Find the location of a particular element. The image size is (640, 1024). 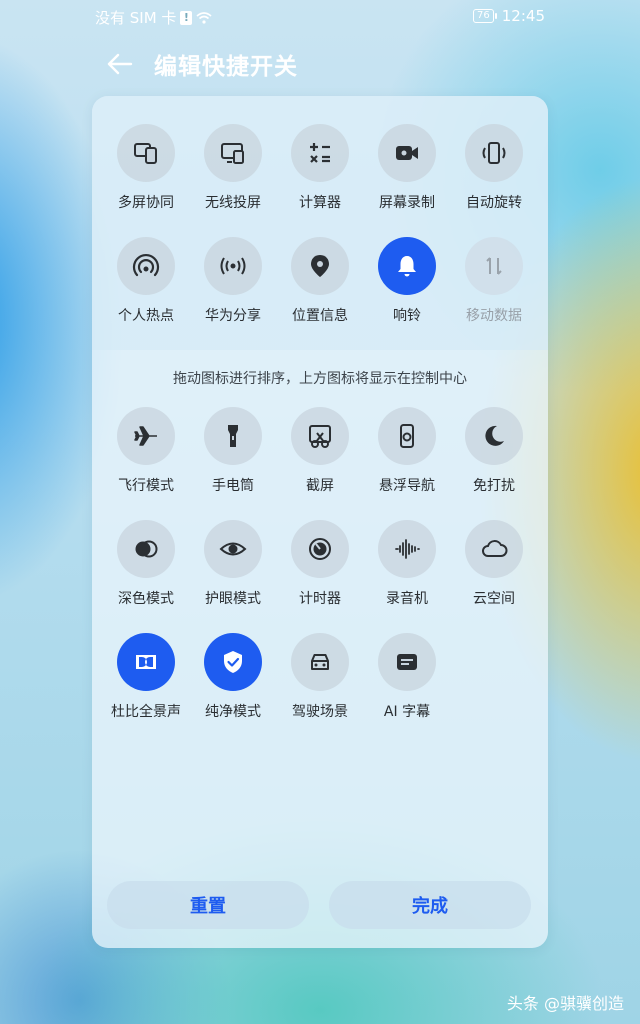

tile-label: 护眼模式 is located at coordinates (233, 599).